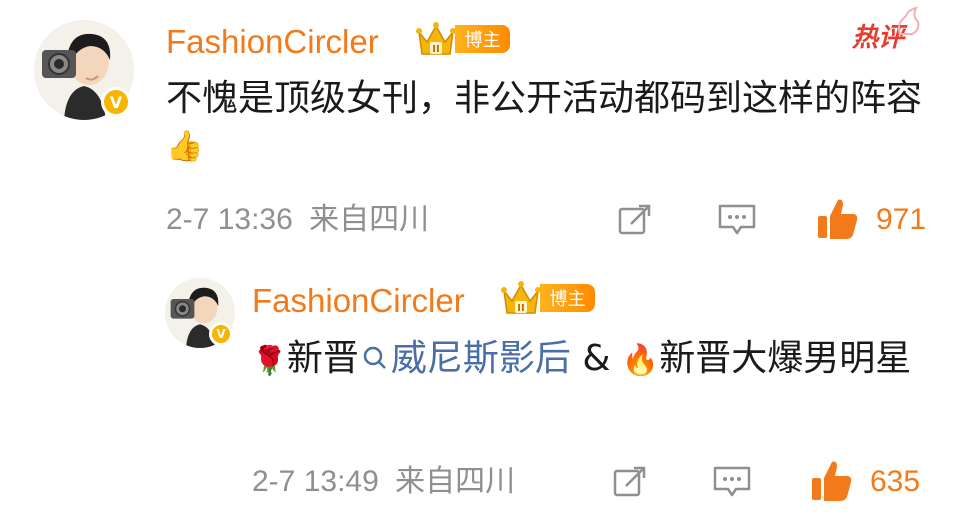  I want to click on rose-emoji: 🌹, so click(269, 360).